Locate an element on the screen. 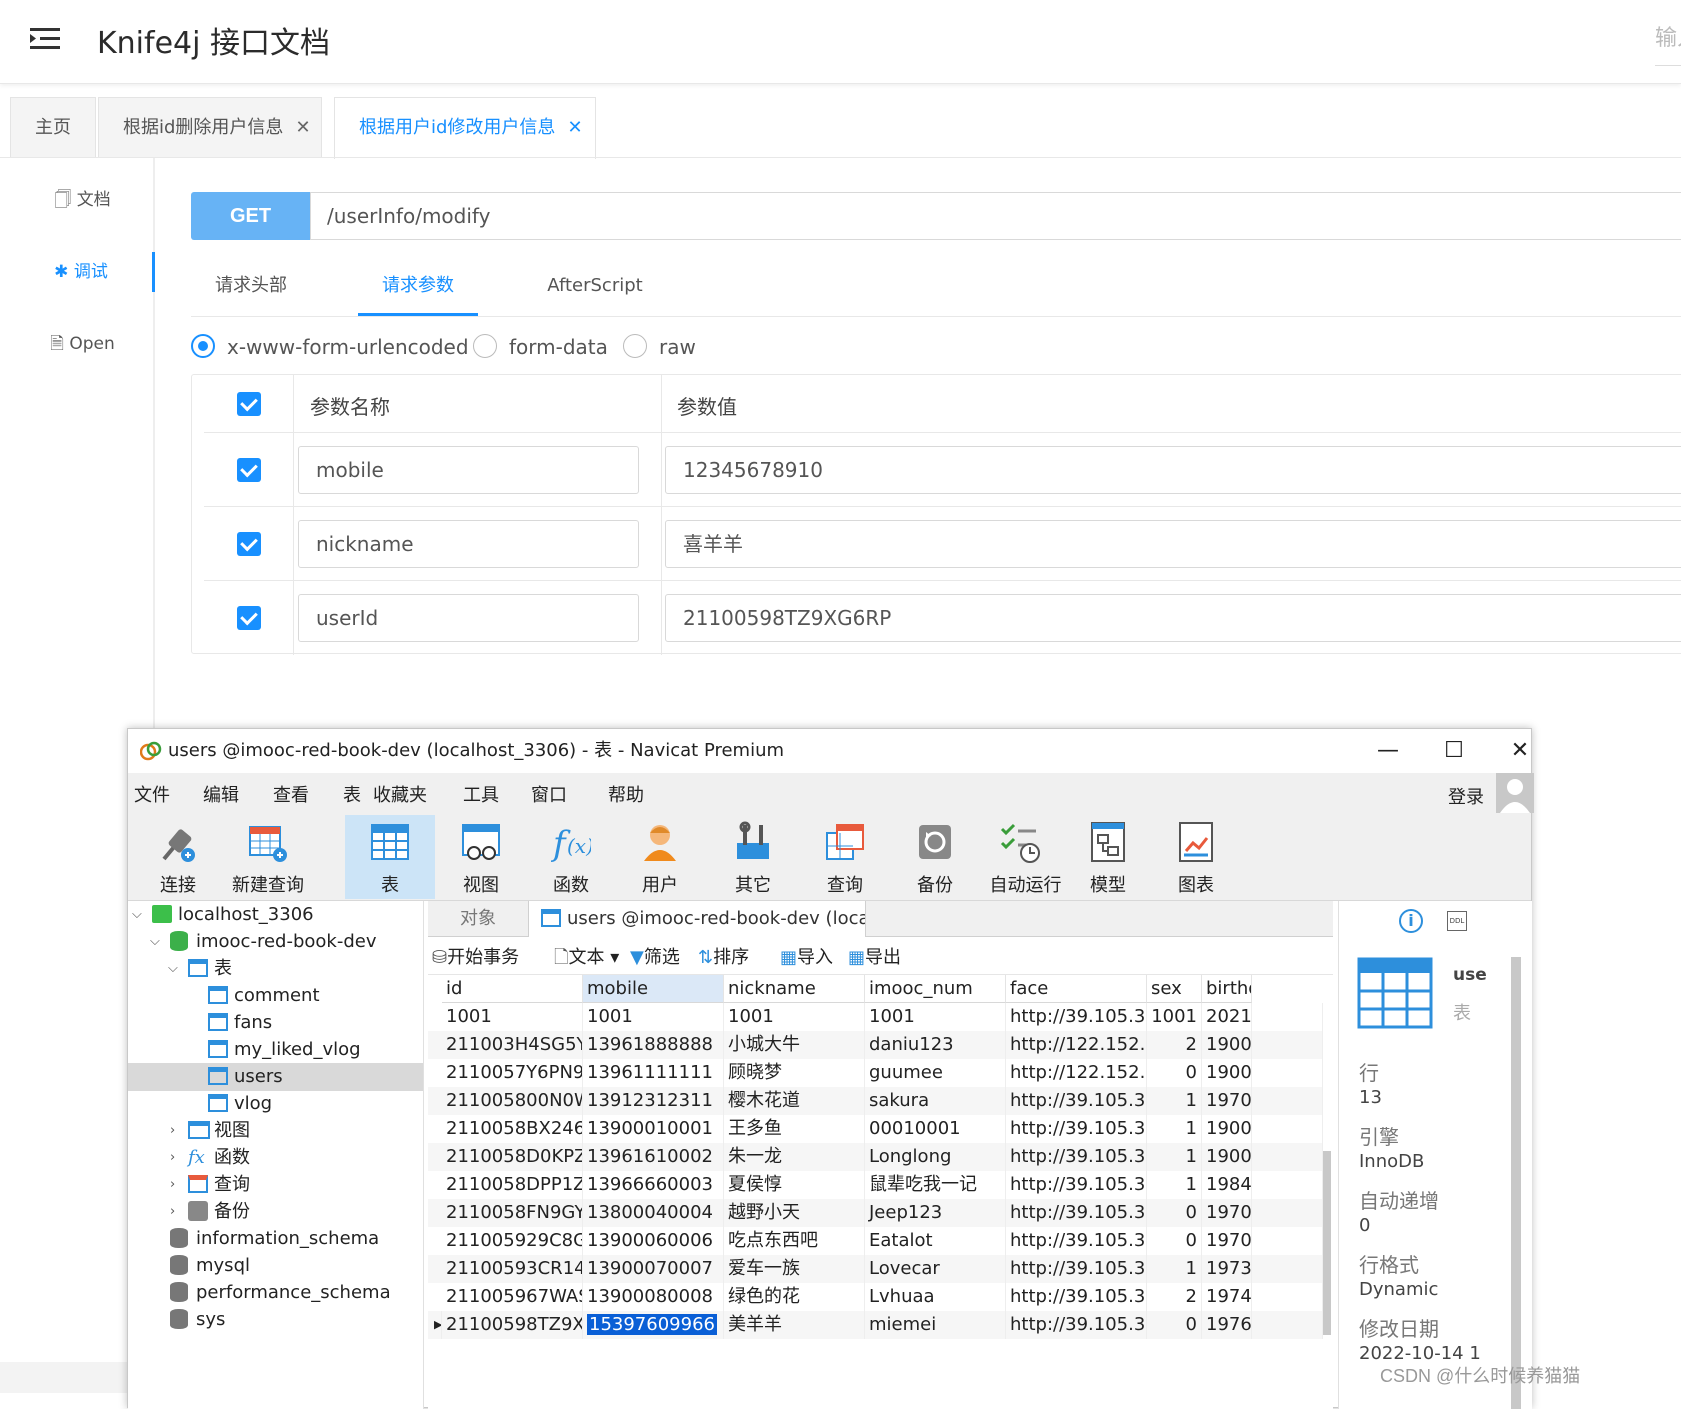 This screenshot has width=1681, height=1409. table-cell: 15397609966 is located at coordinates (653, 1325).